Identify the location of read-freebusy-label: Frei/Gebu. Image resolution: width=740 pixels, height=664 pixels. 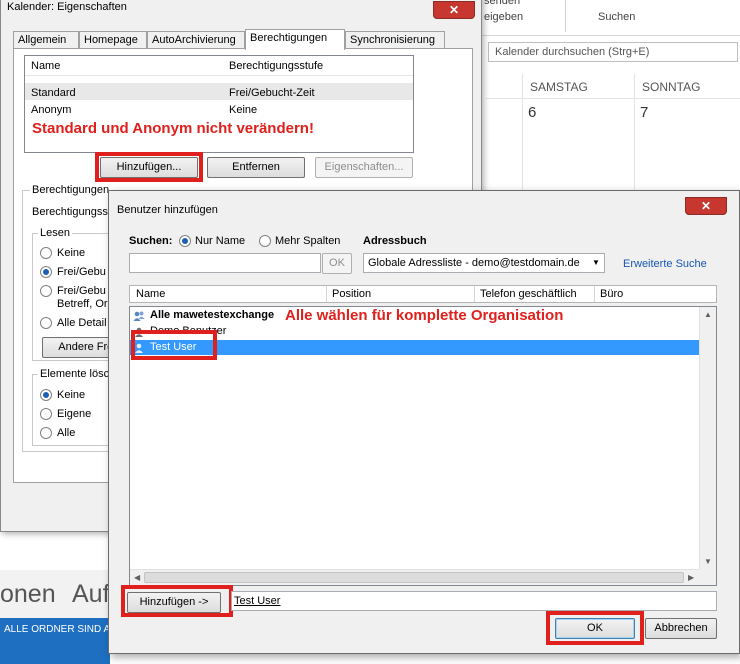
(81, 272).